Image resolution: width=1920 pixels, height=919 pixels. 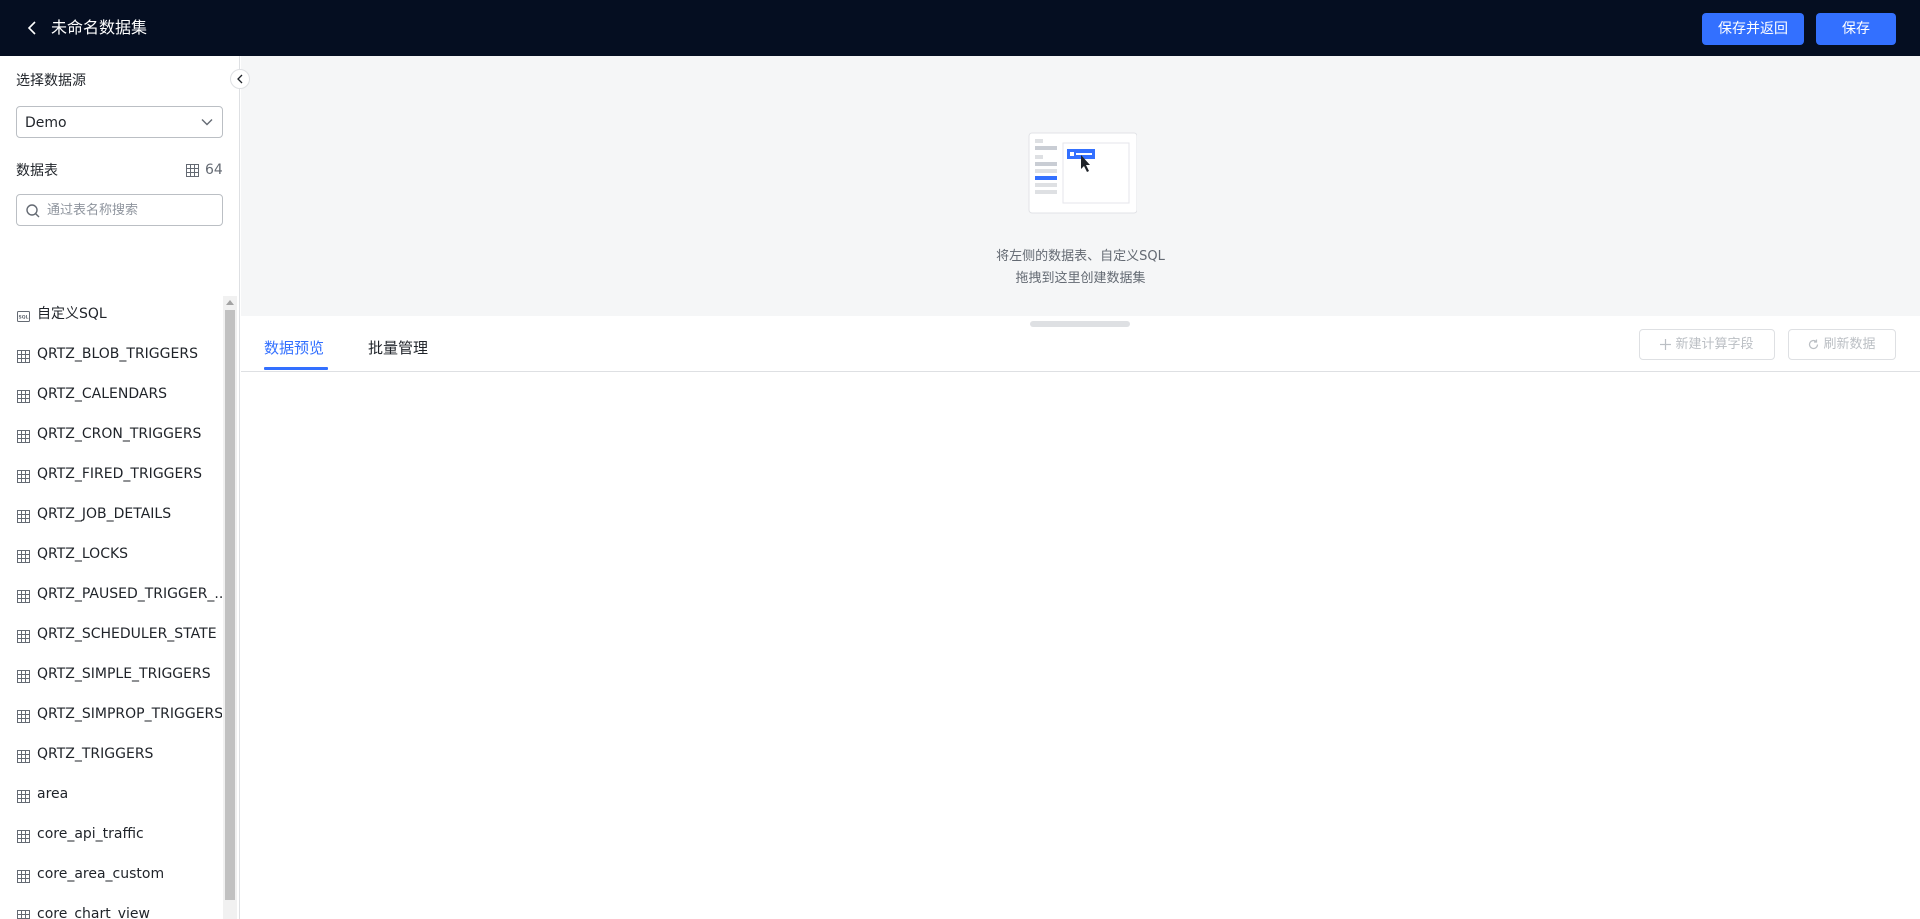 What do you see at coordinates (101, 874) in the screenshot?
I see `table-list-item-label: core_area_custom` at bounding box center [101, 874].